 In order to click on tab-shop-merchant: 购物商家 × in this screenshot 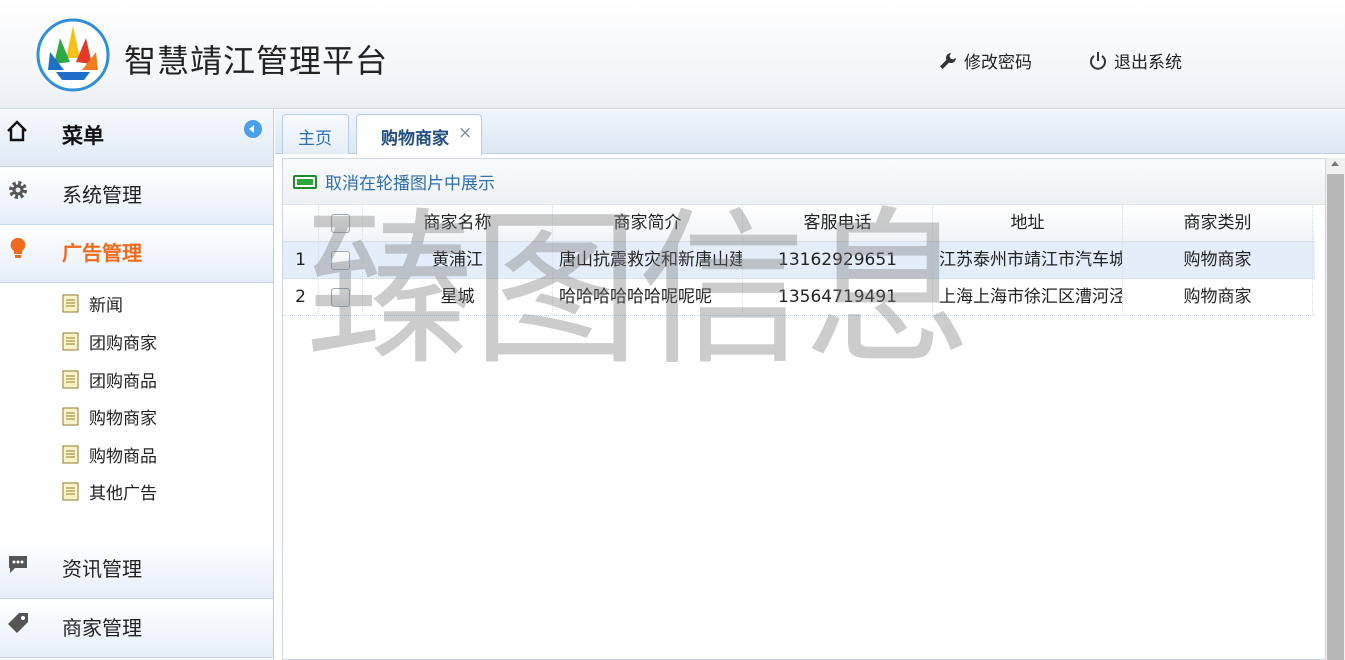, I will do `click(419, 134)`.